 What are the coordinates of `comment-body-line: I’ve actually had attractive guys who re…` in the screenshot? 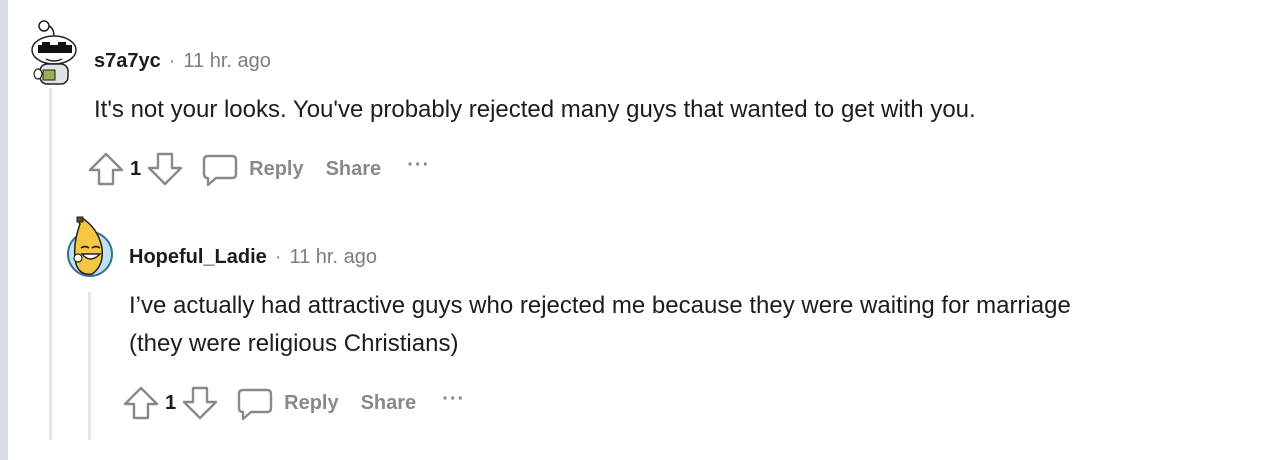 It's located at (600, 305).